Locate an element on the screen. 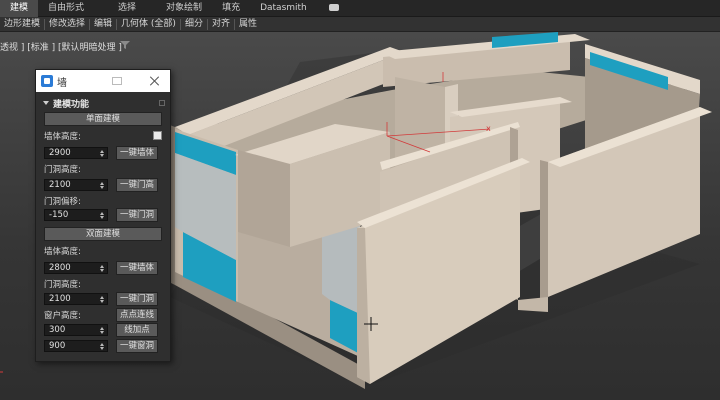 The image size is (720, 400). wall-height2-field: 2800 is located at coordinates (76, 268).